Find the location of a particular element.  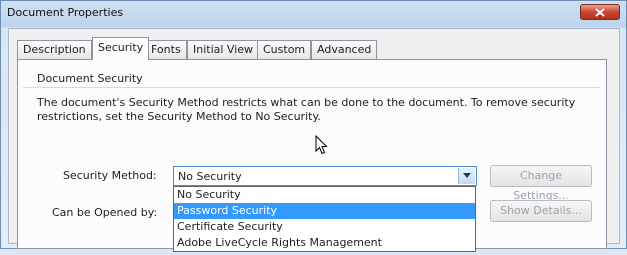

group-title: Document Security is located at coordinates (90, 78).